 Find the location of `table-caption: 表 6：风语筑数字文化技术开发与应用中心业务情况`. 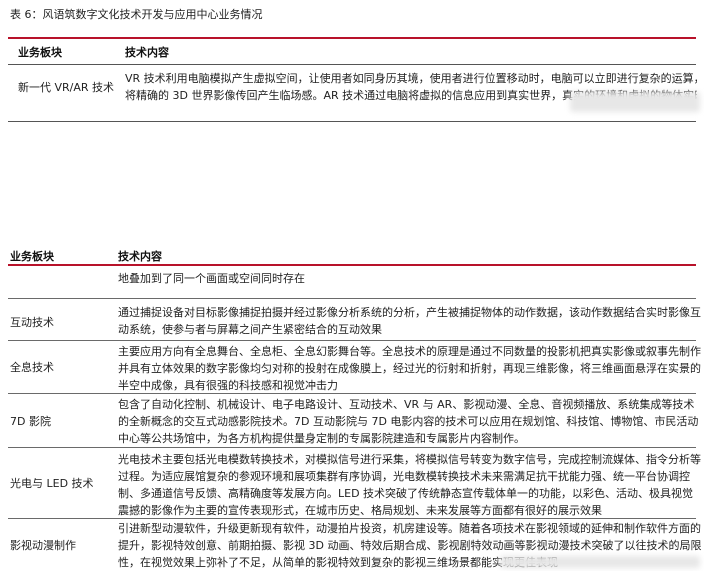

table-caption: 表 6：风语筑数字文化技术开发与应用中心业务情况 is located at coordinates (136, 14).